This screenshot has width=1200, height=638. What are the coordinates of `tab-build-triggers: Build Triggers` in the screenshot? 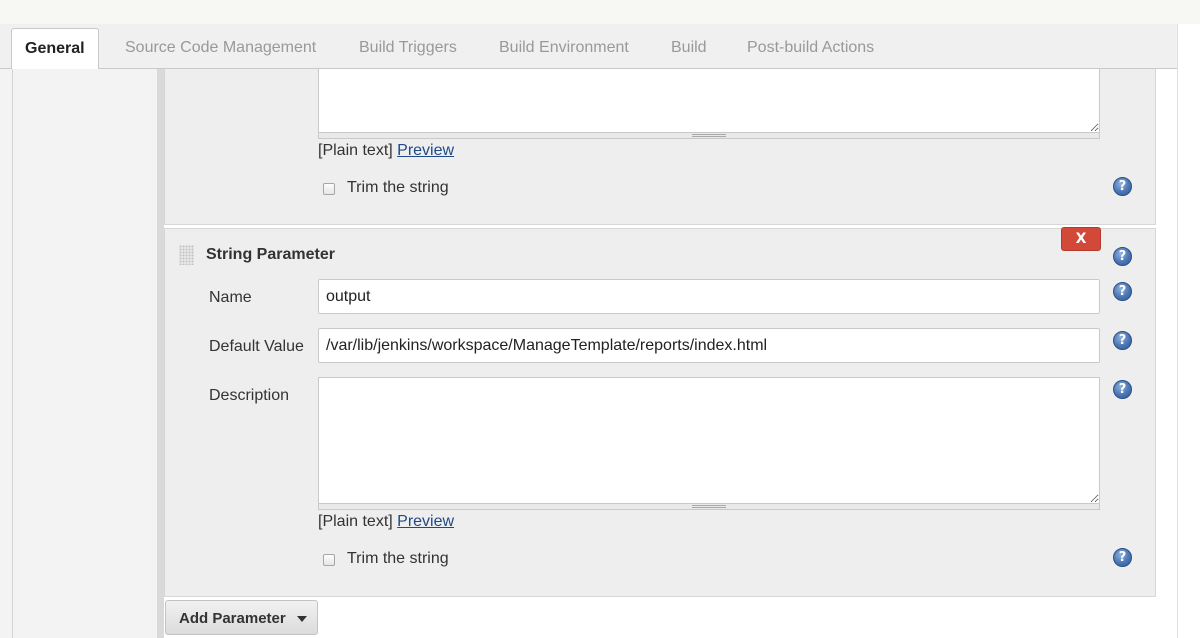 It's located at (408, 46).